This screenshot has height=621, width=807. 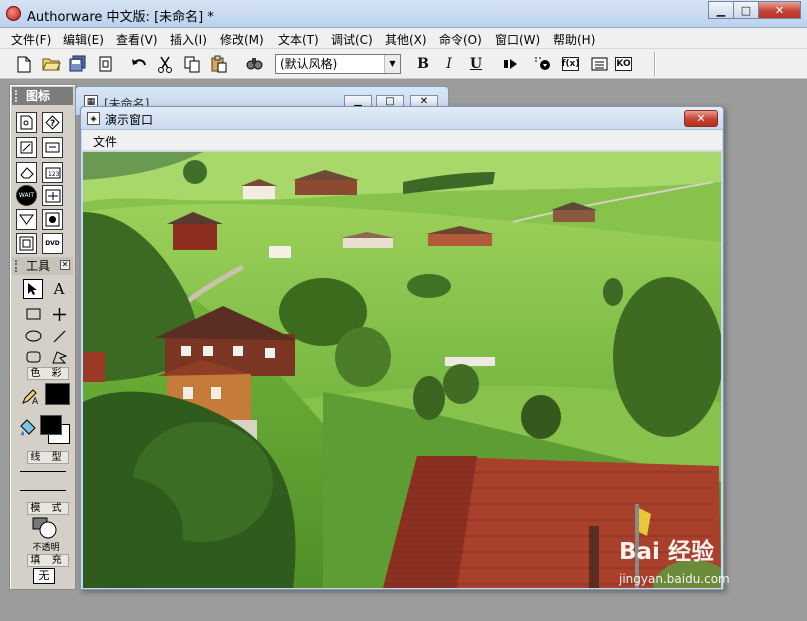 I want to click on presentation-menu-bar: 文件, so click(x=402, y=140).